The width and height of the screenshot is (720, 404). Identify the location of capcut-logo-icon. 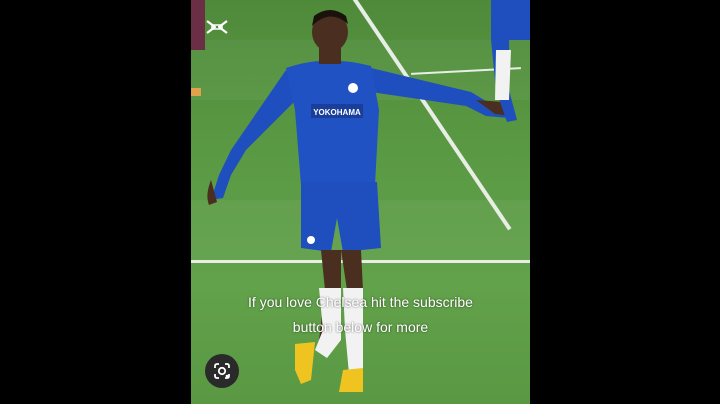
(217, 27).